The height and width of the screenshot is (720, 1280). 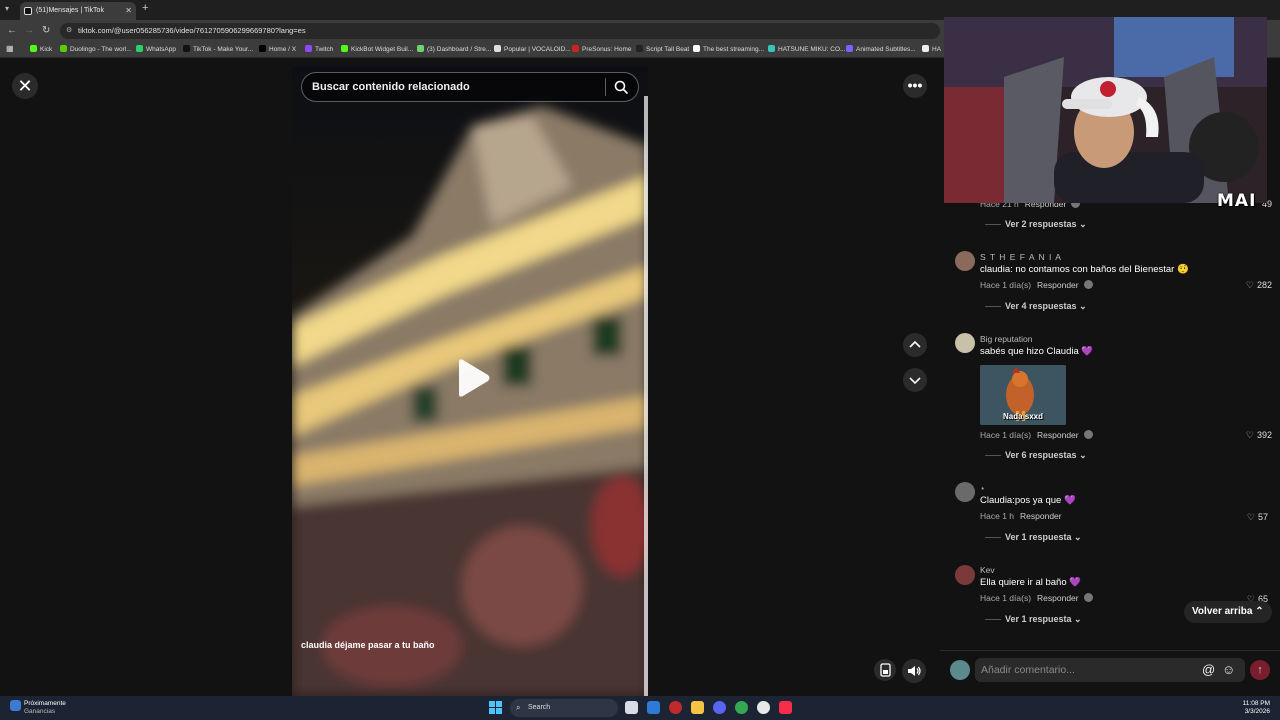 I want to click on windows-start-icon, so click(x=495, y=707).